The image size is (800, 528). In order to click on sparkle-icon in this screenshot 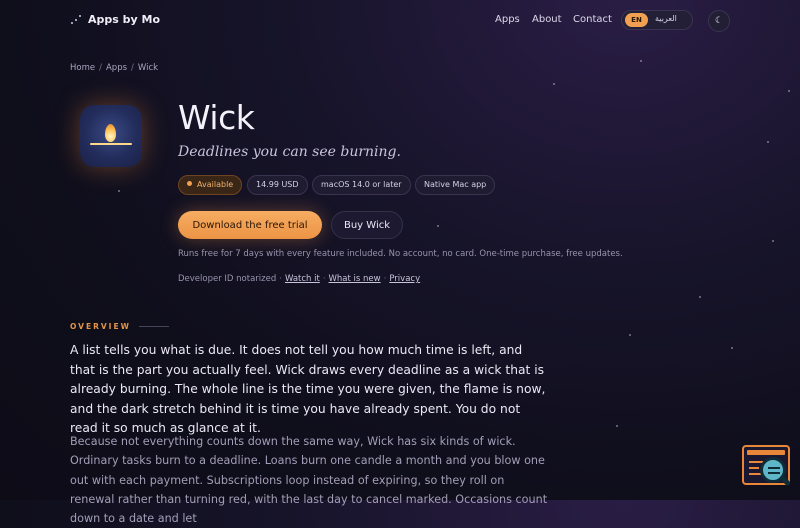, I will do `click(76, 20)`.